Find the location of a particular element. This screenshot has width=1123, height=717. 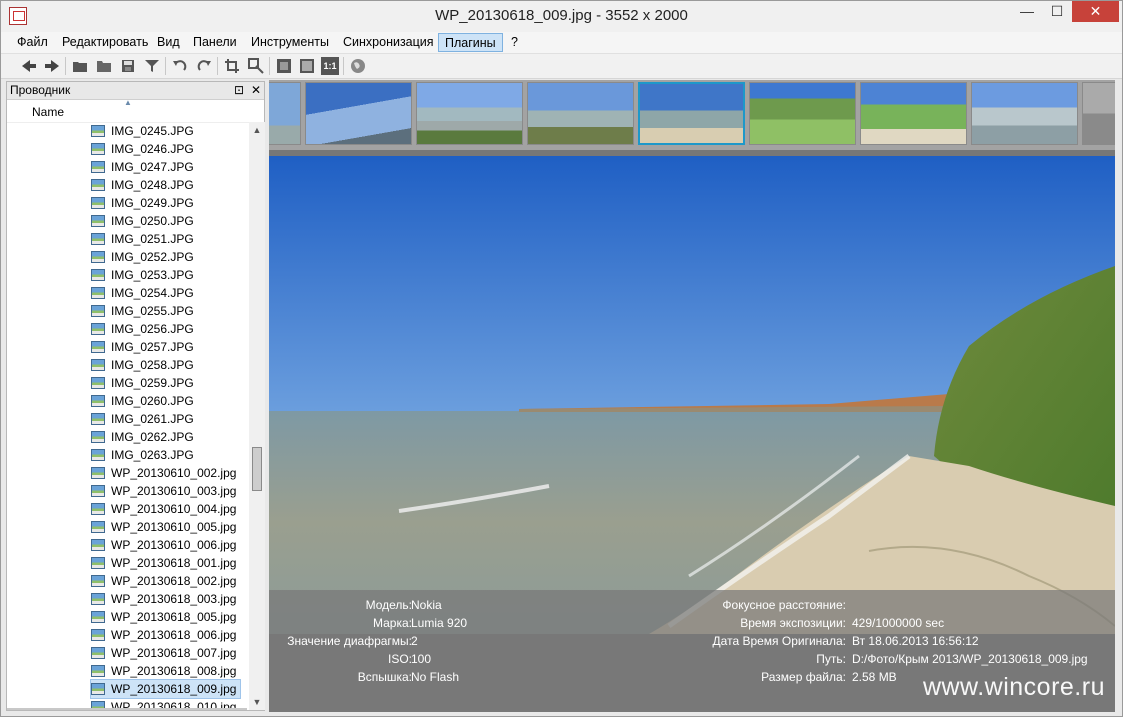

file-row: IMG_0263.JPG is located at coordinates (144, 455).